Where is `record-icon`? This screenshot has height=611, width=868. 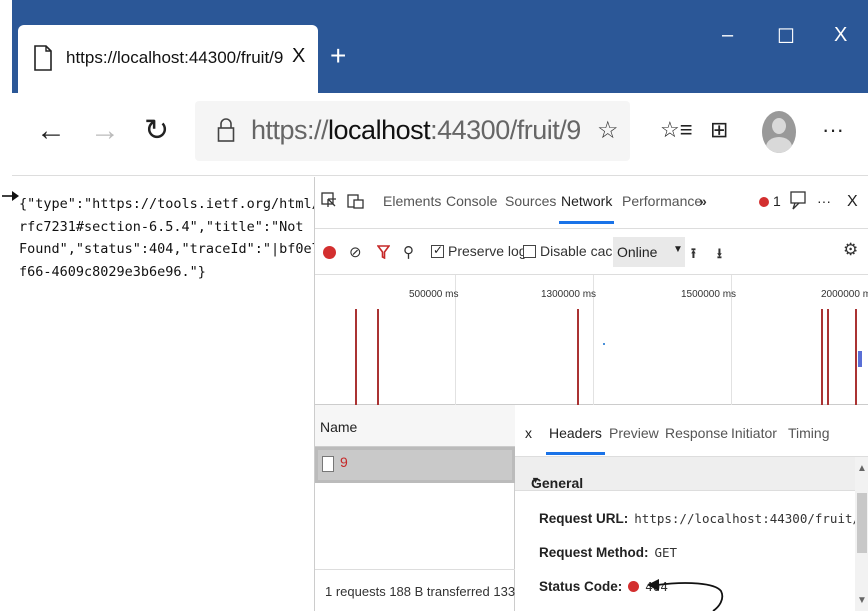
record-icon is located at coordinates (329, 252).